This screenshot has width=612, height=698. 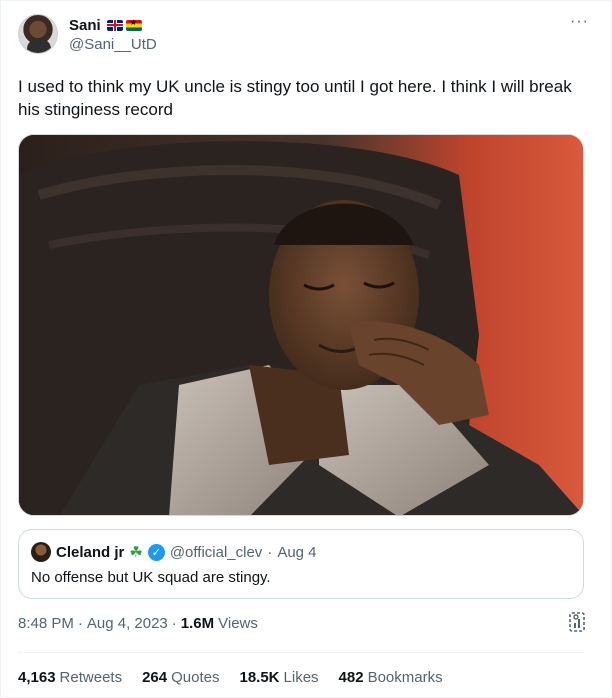 I want to click on bookmarks-label: Bookmarks, so click(x=405, y=677).